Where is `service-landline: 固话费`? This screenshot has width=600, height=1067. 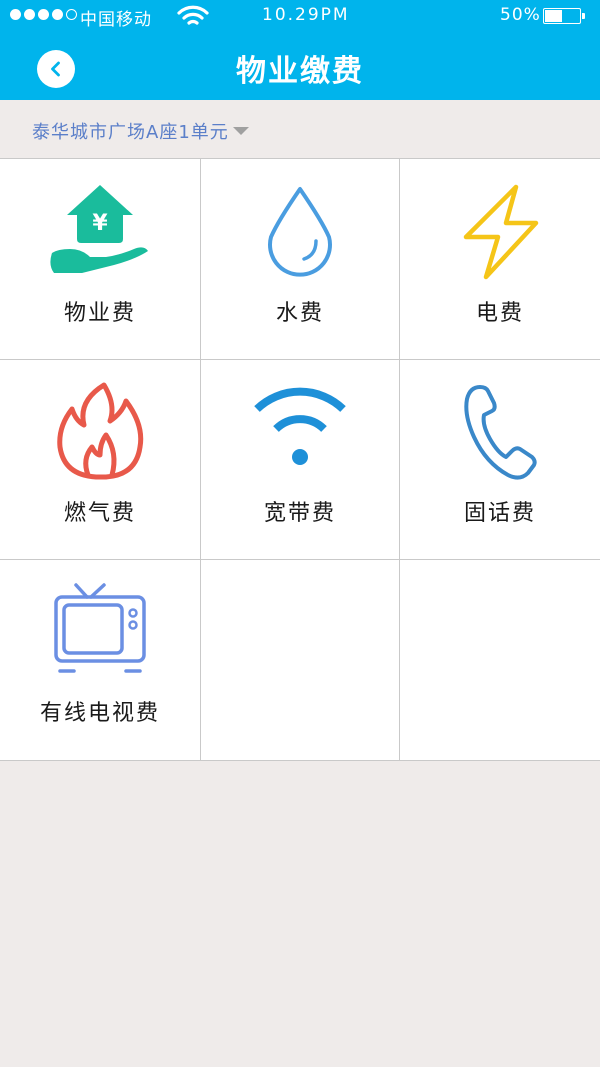 service-landline: 固话费 is located at coordinates (500, 459).